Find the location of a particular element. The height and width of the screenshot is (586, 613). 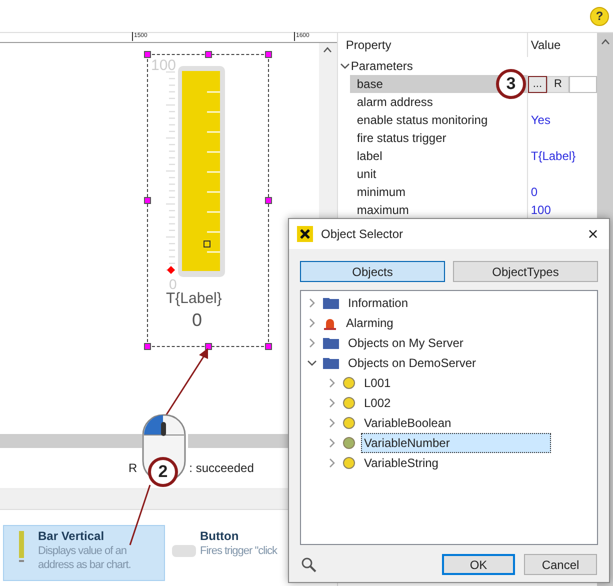

step-badge: 3 is located at coordinates (511, 84).